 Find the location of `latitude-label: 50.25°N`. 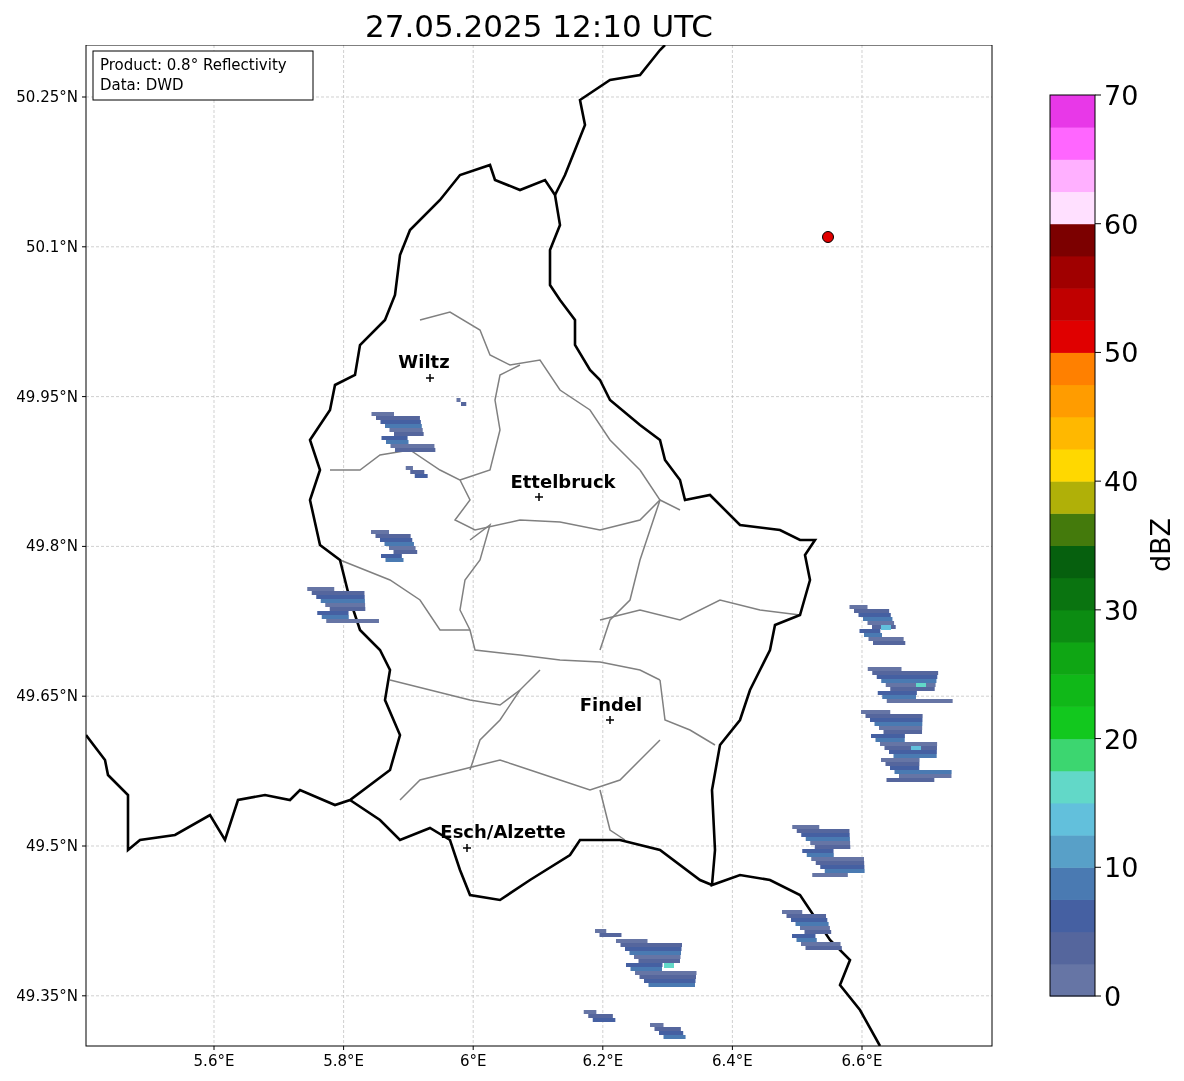

latitude-label: 50.25°N is located at coordinates (47, 97).